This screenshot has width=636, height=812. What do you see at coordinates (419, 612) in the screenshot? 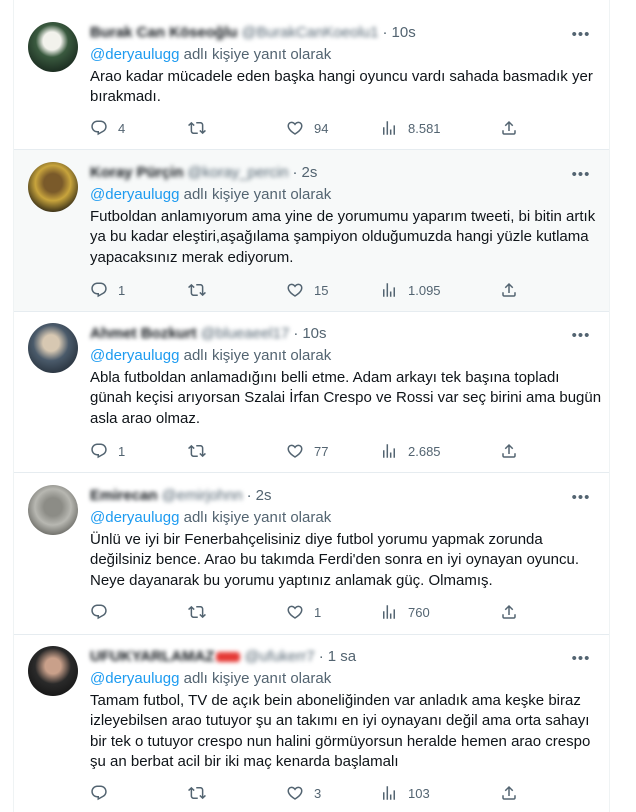
I see `view-count: 760` at bounding box center [419, 612].